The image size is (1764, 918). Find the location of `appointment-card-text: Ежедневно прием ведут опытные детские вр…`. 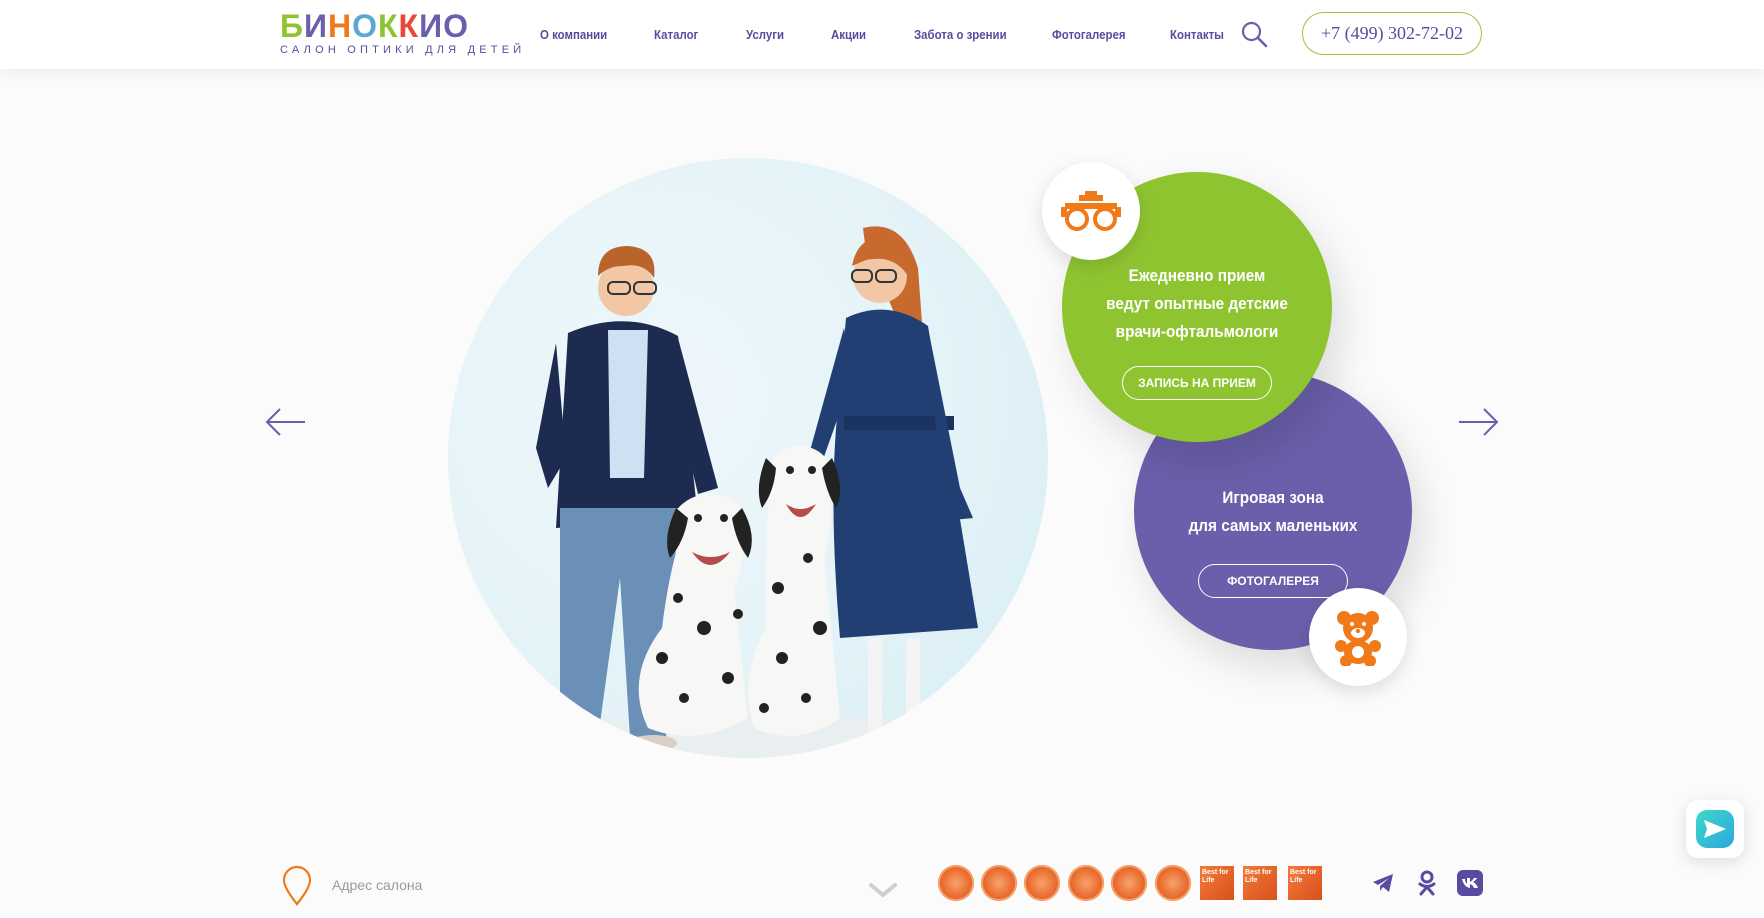

appointment-card-text: Ежедневно прием ведут опытные детские вр… is located at coordinates (1197, 304).